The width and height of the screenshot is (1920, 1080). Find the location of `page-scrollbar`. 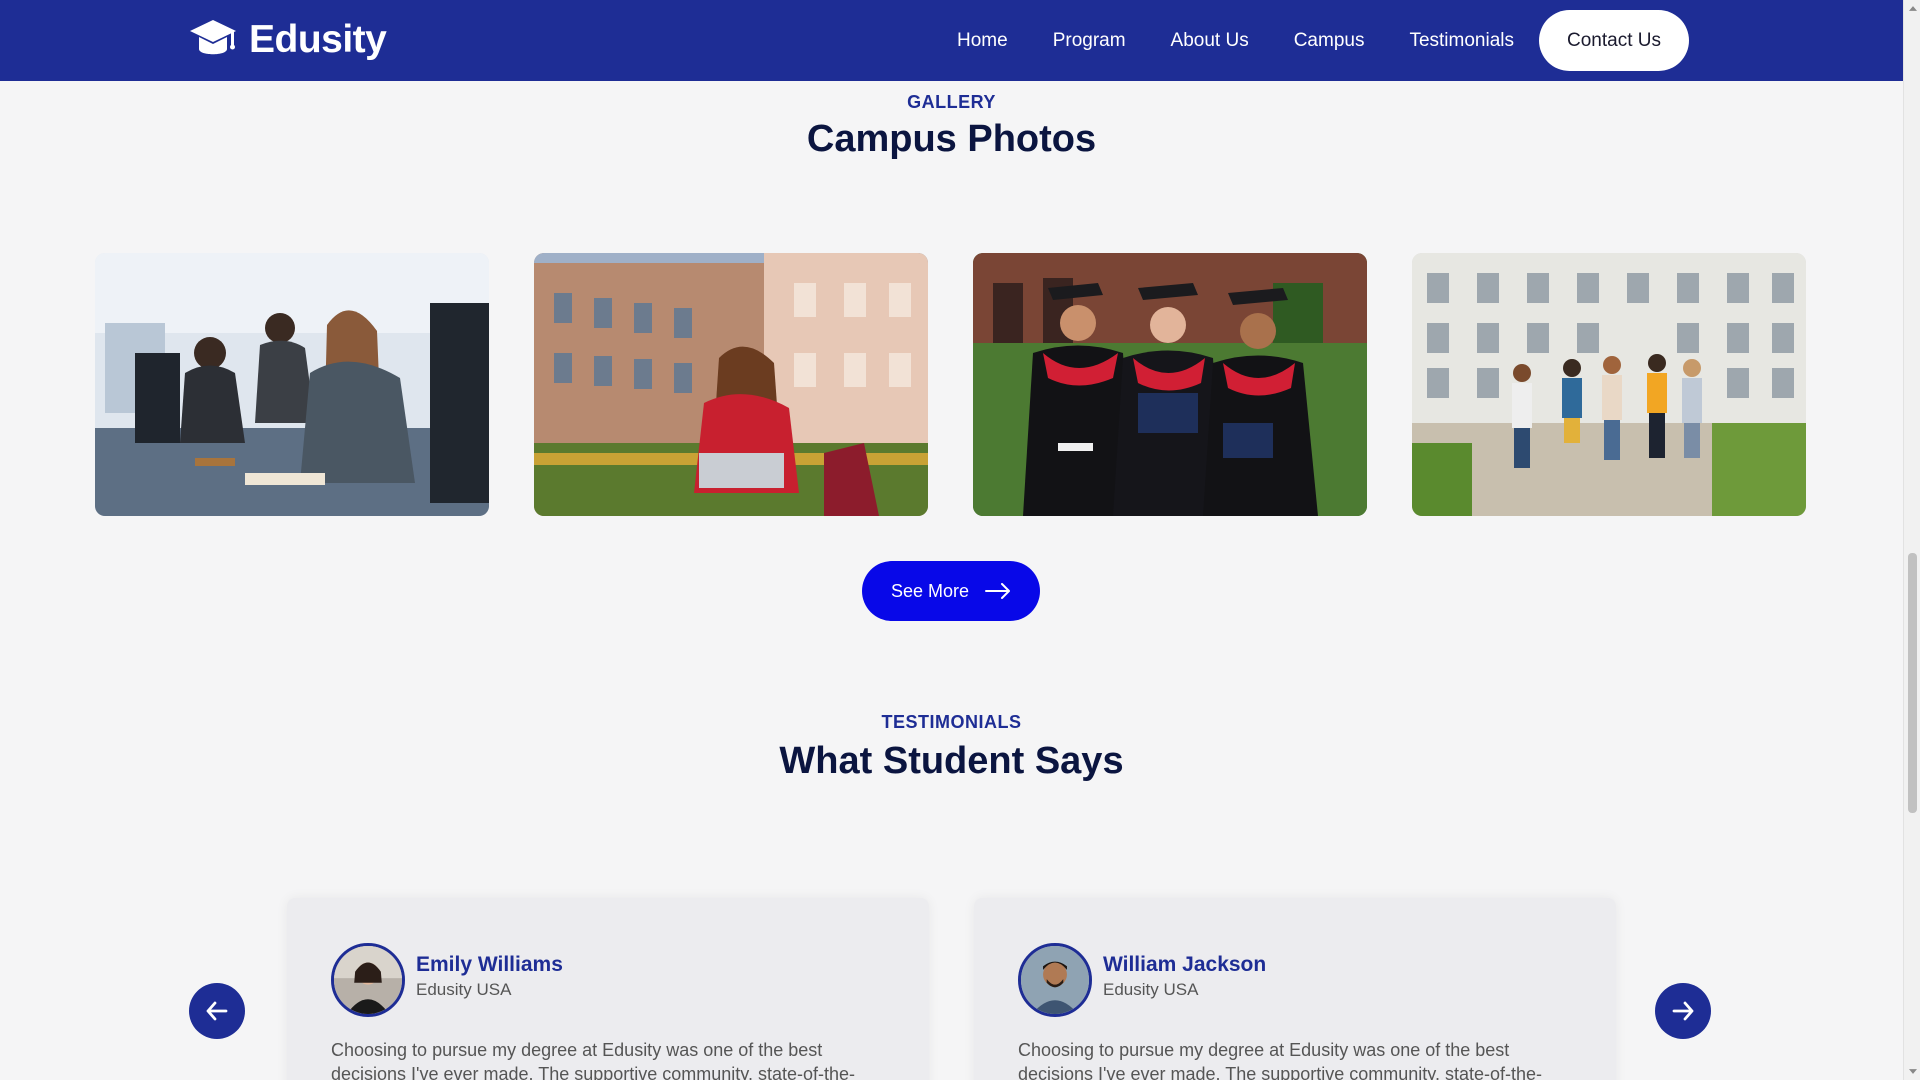

page-scrollbar is located at coordinates (1911, 540).